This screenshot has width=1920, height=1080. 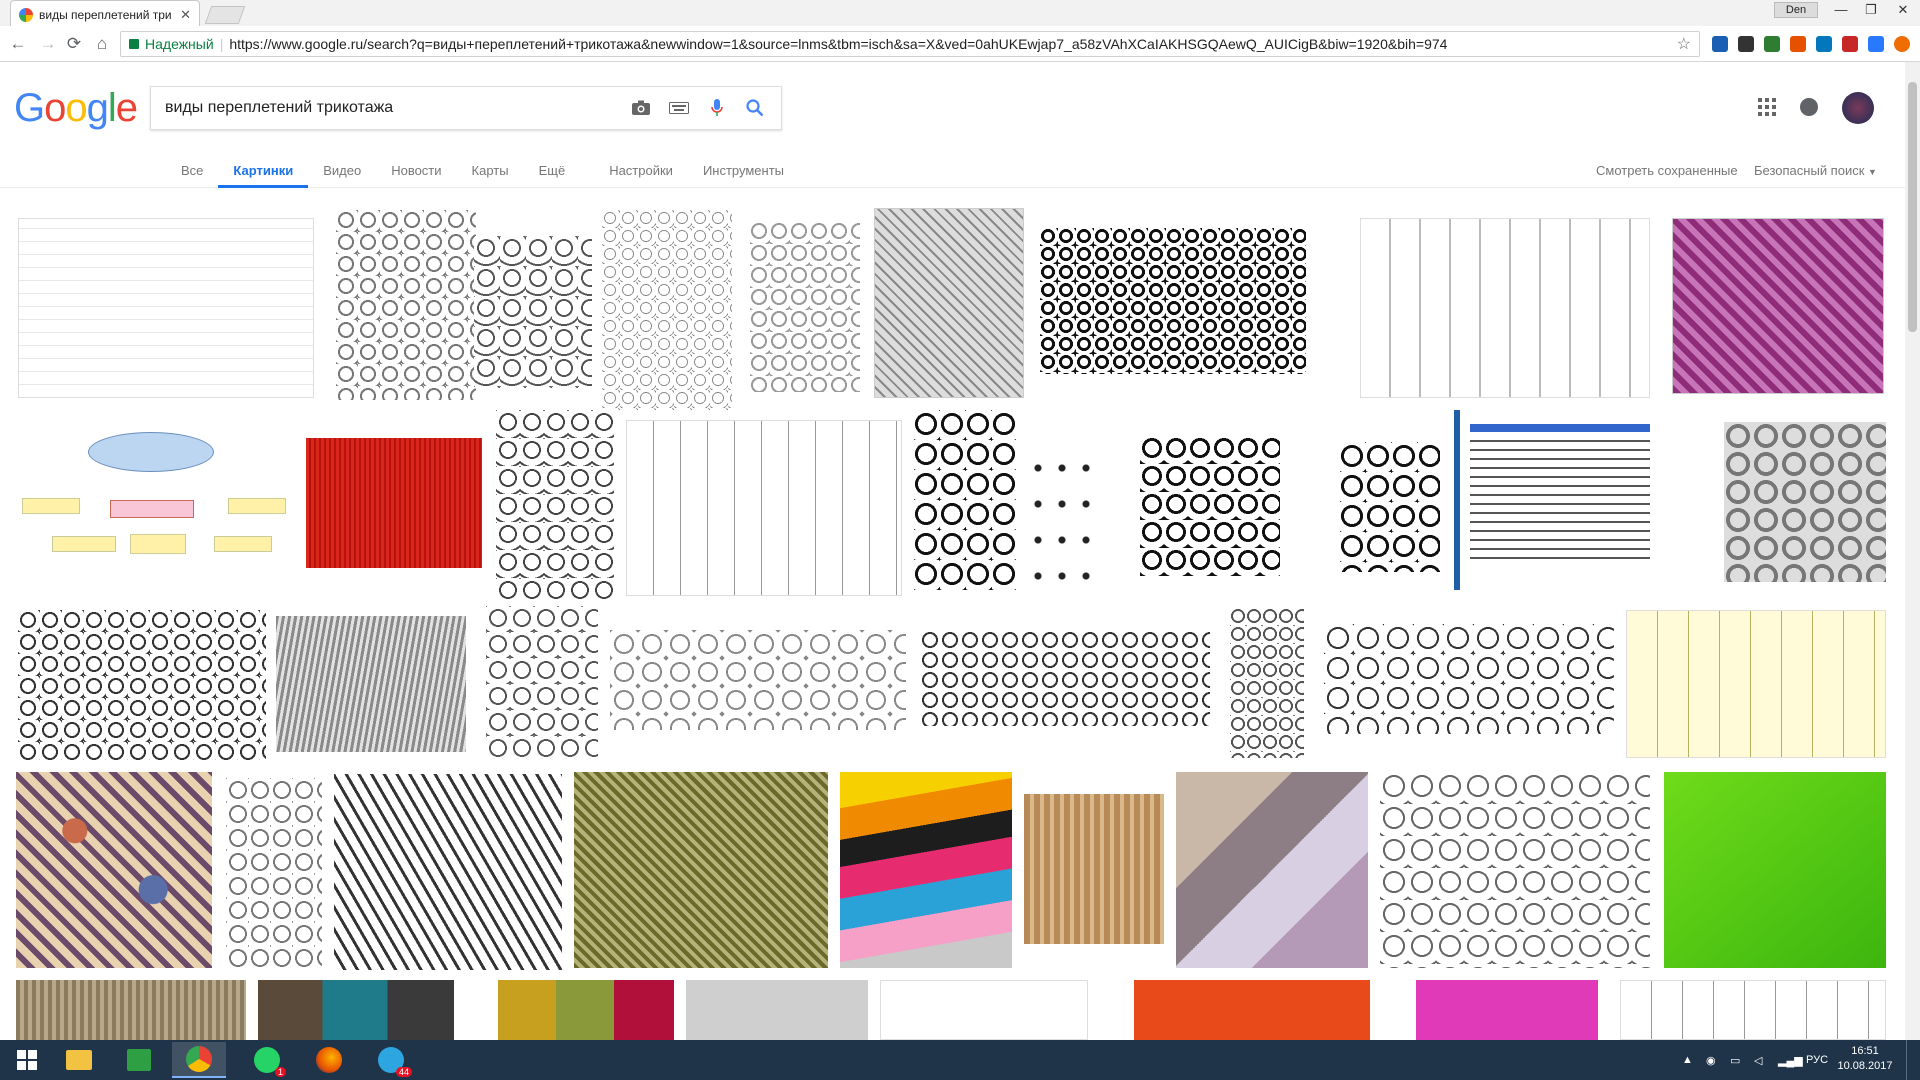 I want to click on extension-gift-icon, so click(x=1850, y=44).